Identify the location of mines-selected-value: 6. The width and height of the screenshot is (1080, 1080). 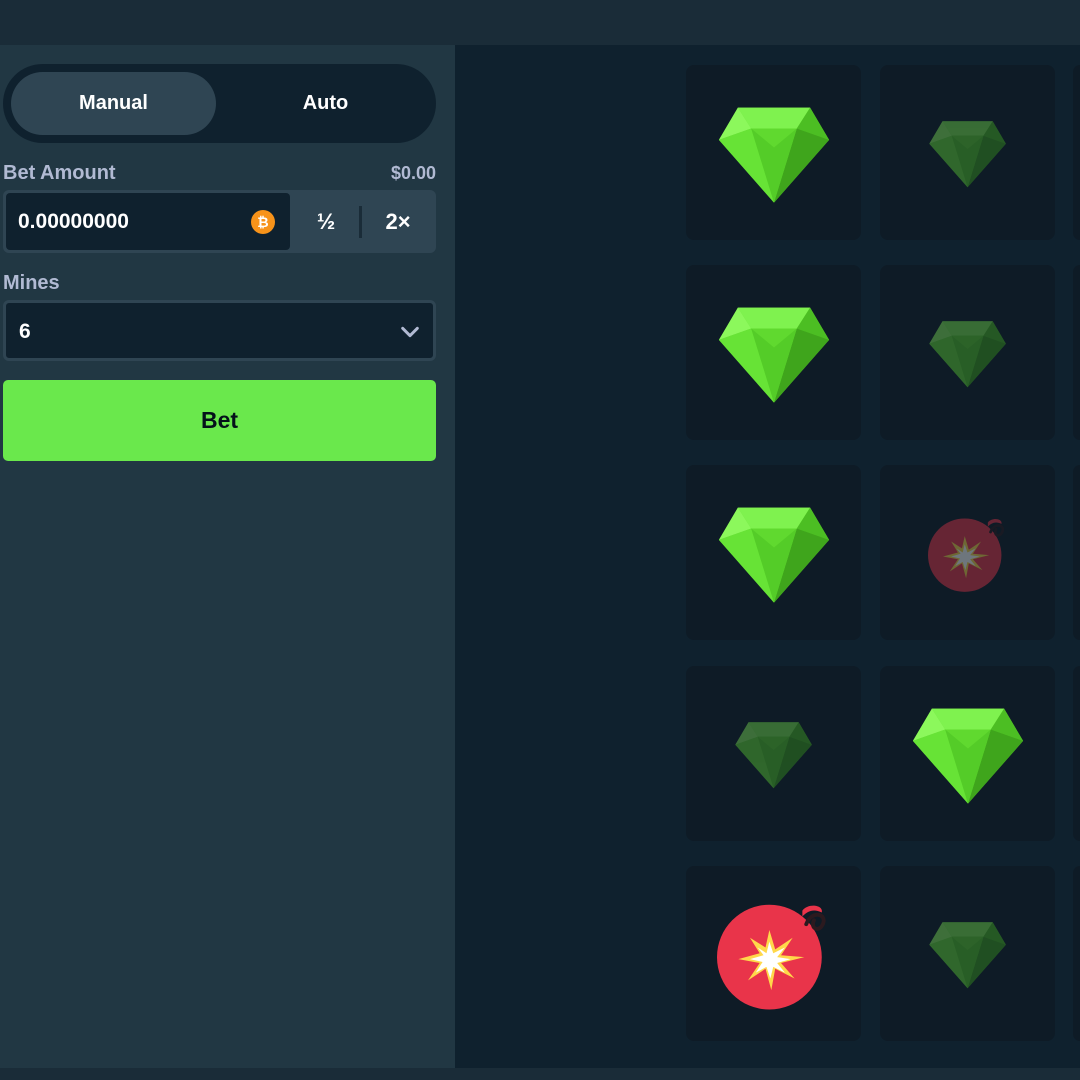
(25, 331).